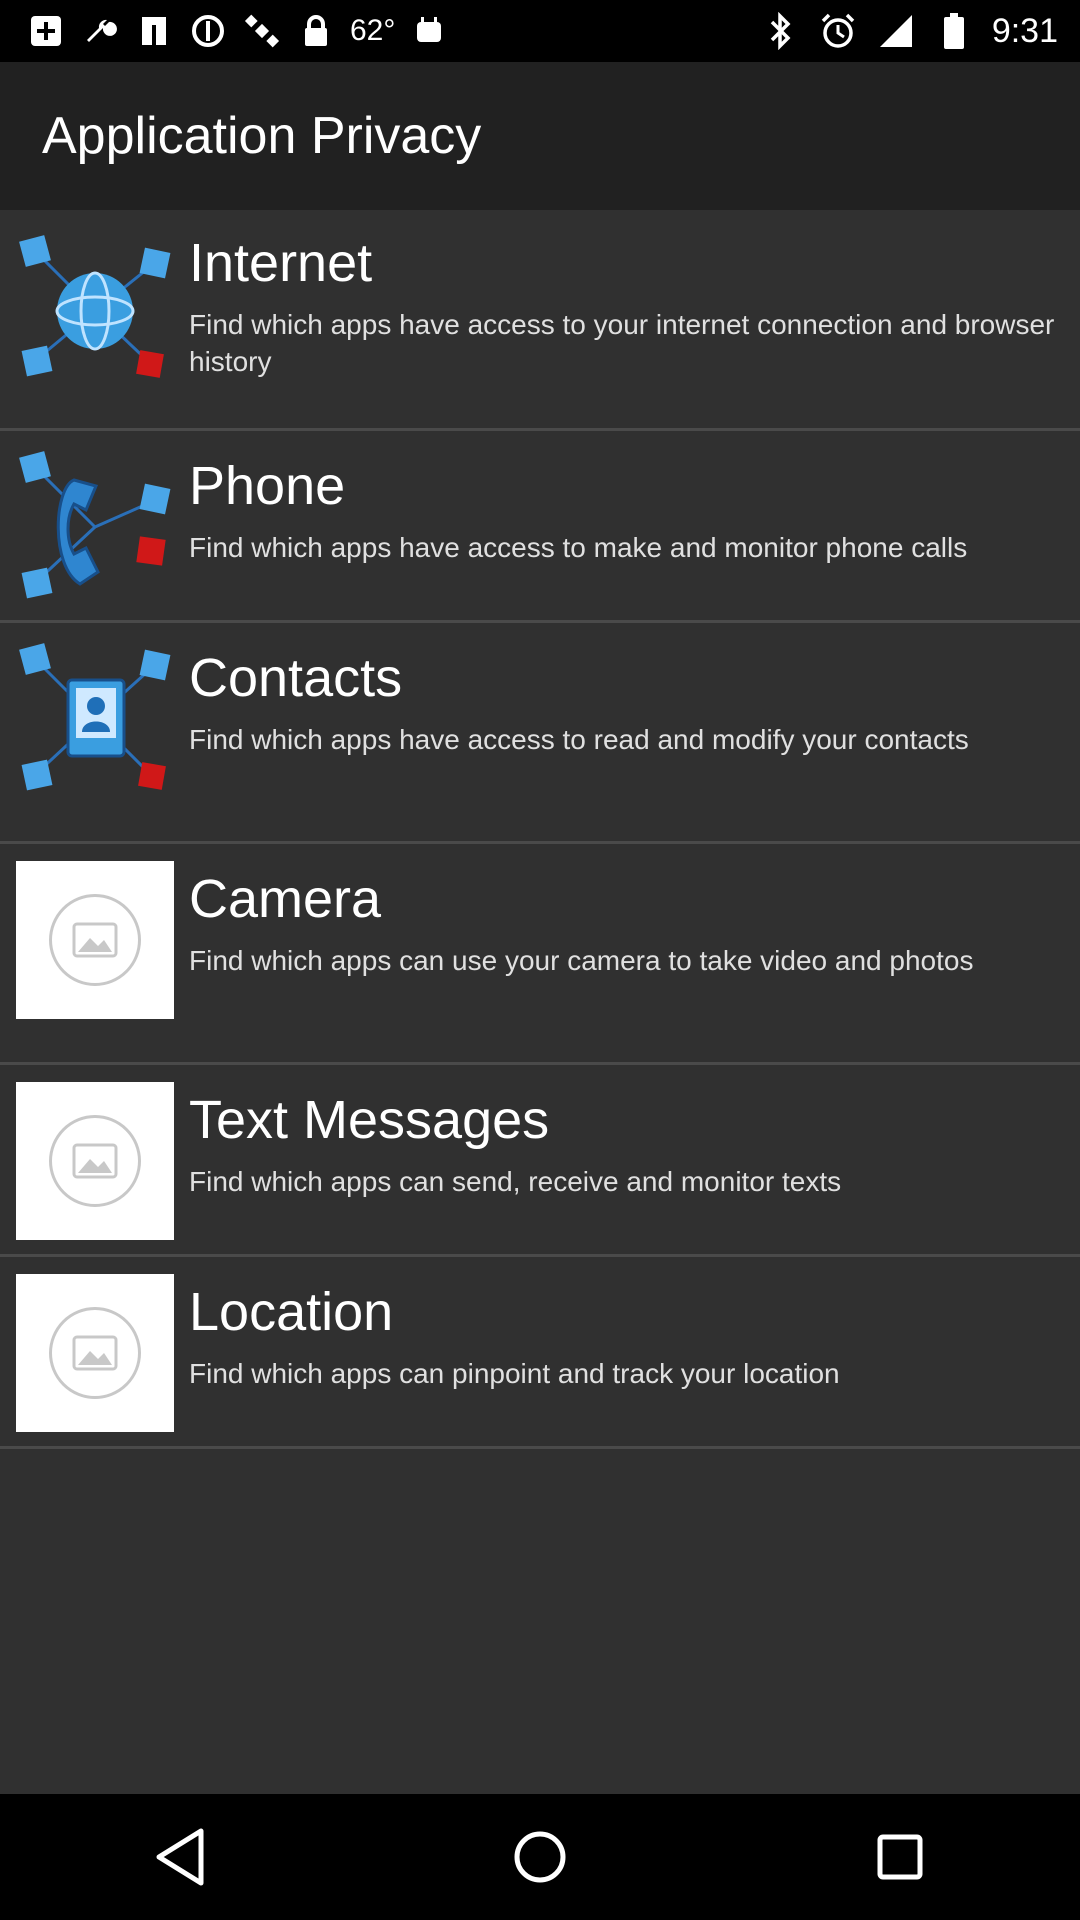 The image size is (1080, 1920). What do you see at coordinates (180, 1857) in the screenshot?
I see `back-icon` at bounding box center [180, 1857].